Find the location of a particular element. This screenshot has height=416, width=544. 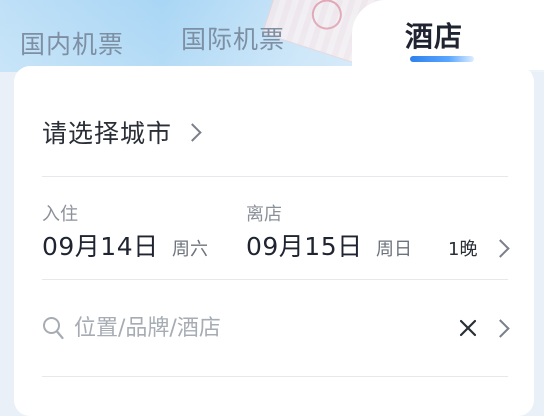

hotel-search-input is located at coordinates (259, 328).